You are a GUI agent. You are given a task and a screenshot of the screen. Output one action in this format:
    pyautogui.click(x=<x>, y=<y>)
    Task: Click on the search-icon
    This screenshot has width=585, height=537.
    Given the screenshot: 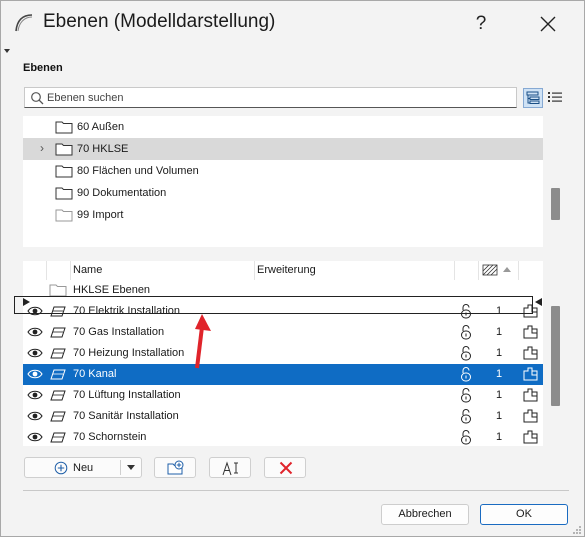 What is the action you would take?
    pyautogui.click(x=37, y=98)
    